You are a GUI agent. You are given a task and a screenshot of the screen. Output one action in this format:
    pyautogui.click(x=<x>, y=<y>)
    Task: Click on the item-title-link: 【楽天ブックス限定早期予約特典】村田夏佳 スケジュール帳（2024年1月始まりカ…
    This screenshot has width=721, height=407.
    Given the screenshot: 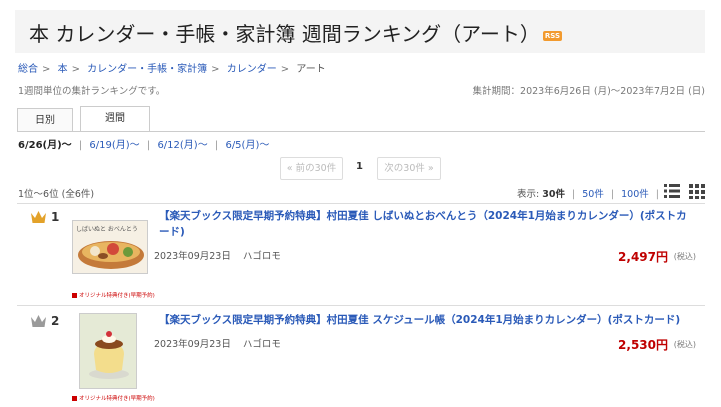 What is the action you would take?
    pyautogui.click(x=424, y=320)
    